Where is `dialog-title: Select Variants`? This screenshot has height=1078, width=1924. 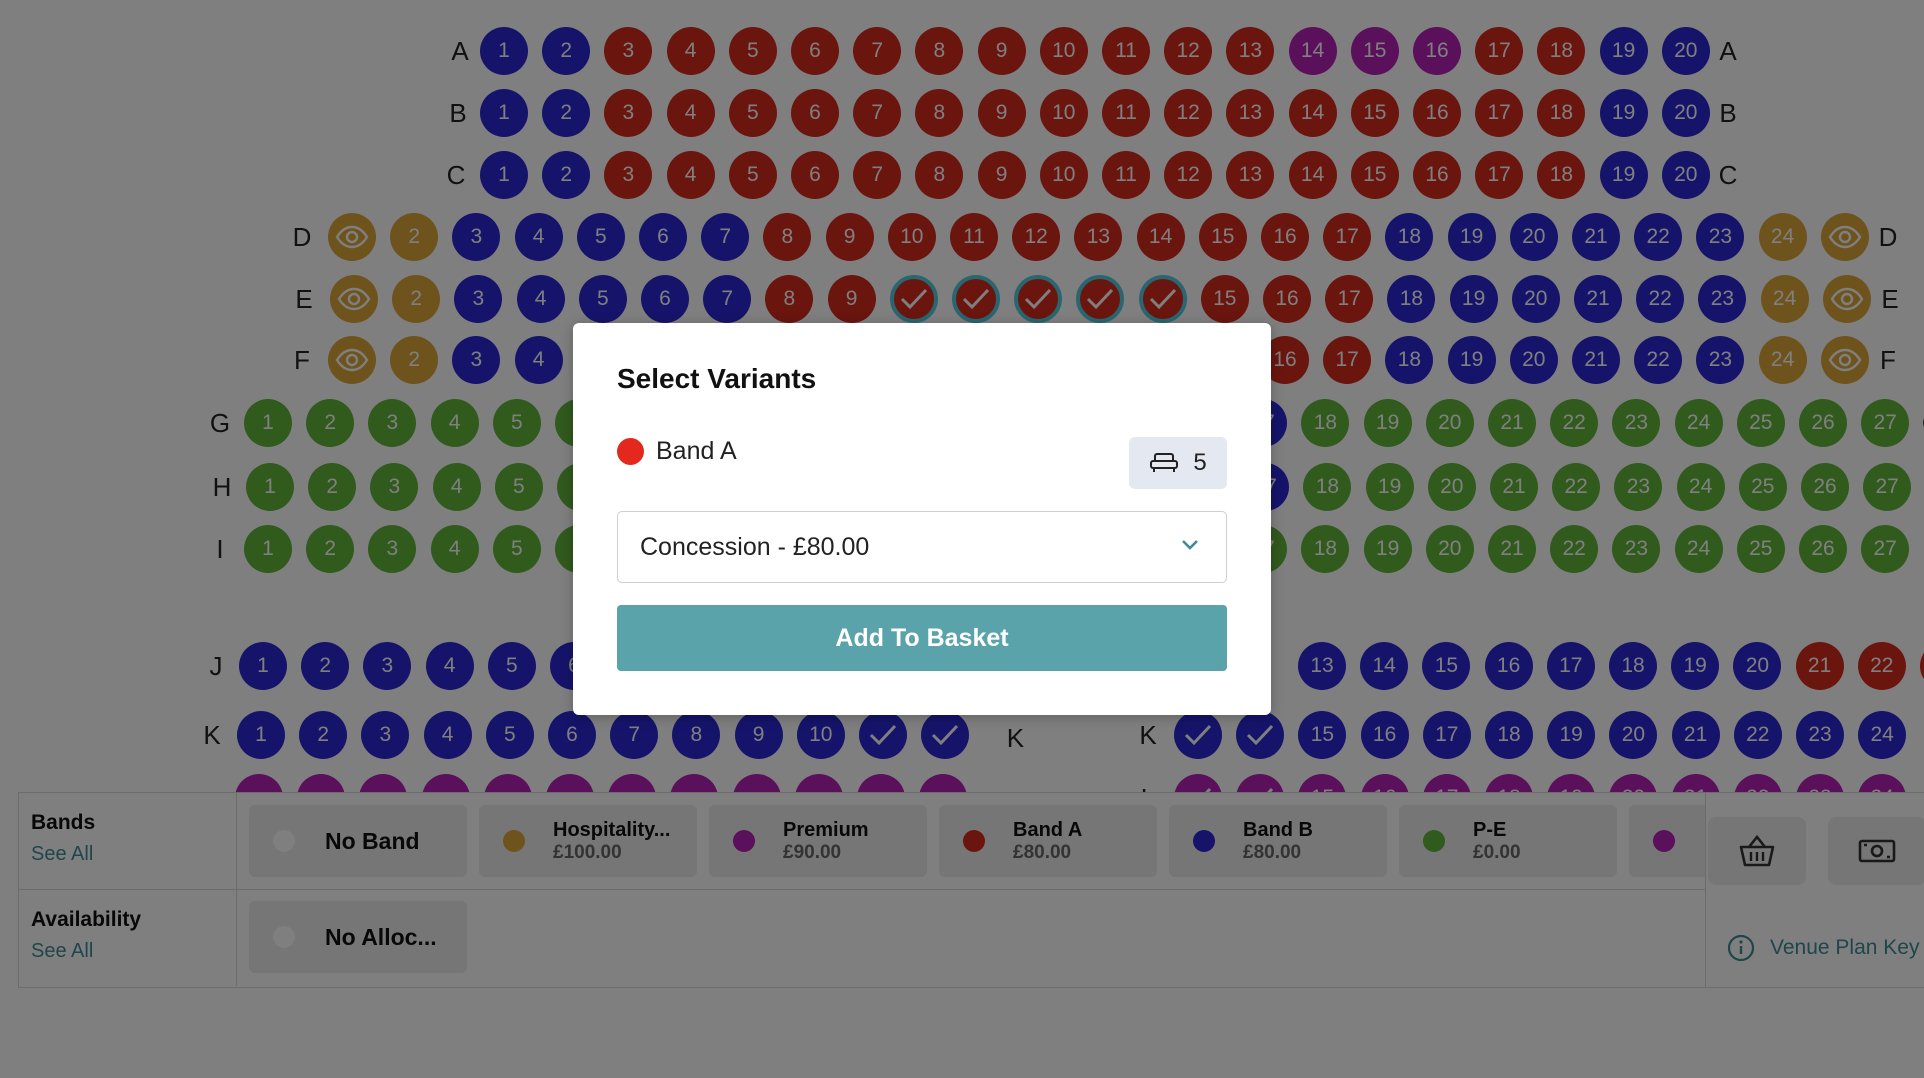 dialog-title: Select Variants is located at coordinates (717, 378).